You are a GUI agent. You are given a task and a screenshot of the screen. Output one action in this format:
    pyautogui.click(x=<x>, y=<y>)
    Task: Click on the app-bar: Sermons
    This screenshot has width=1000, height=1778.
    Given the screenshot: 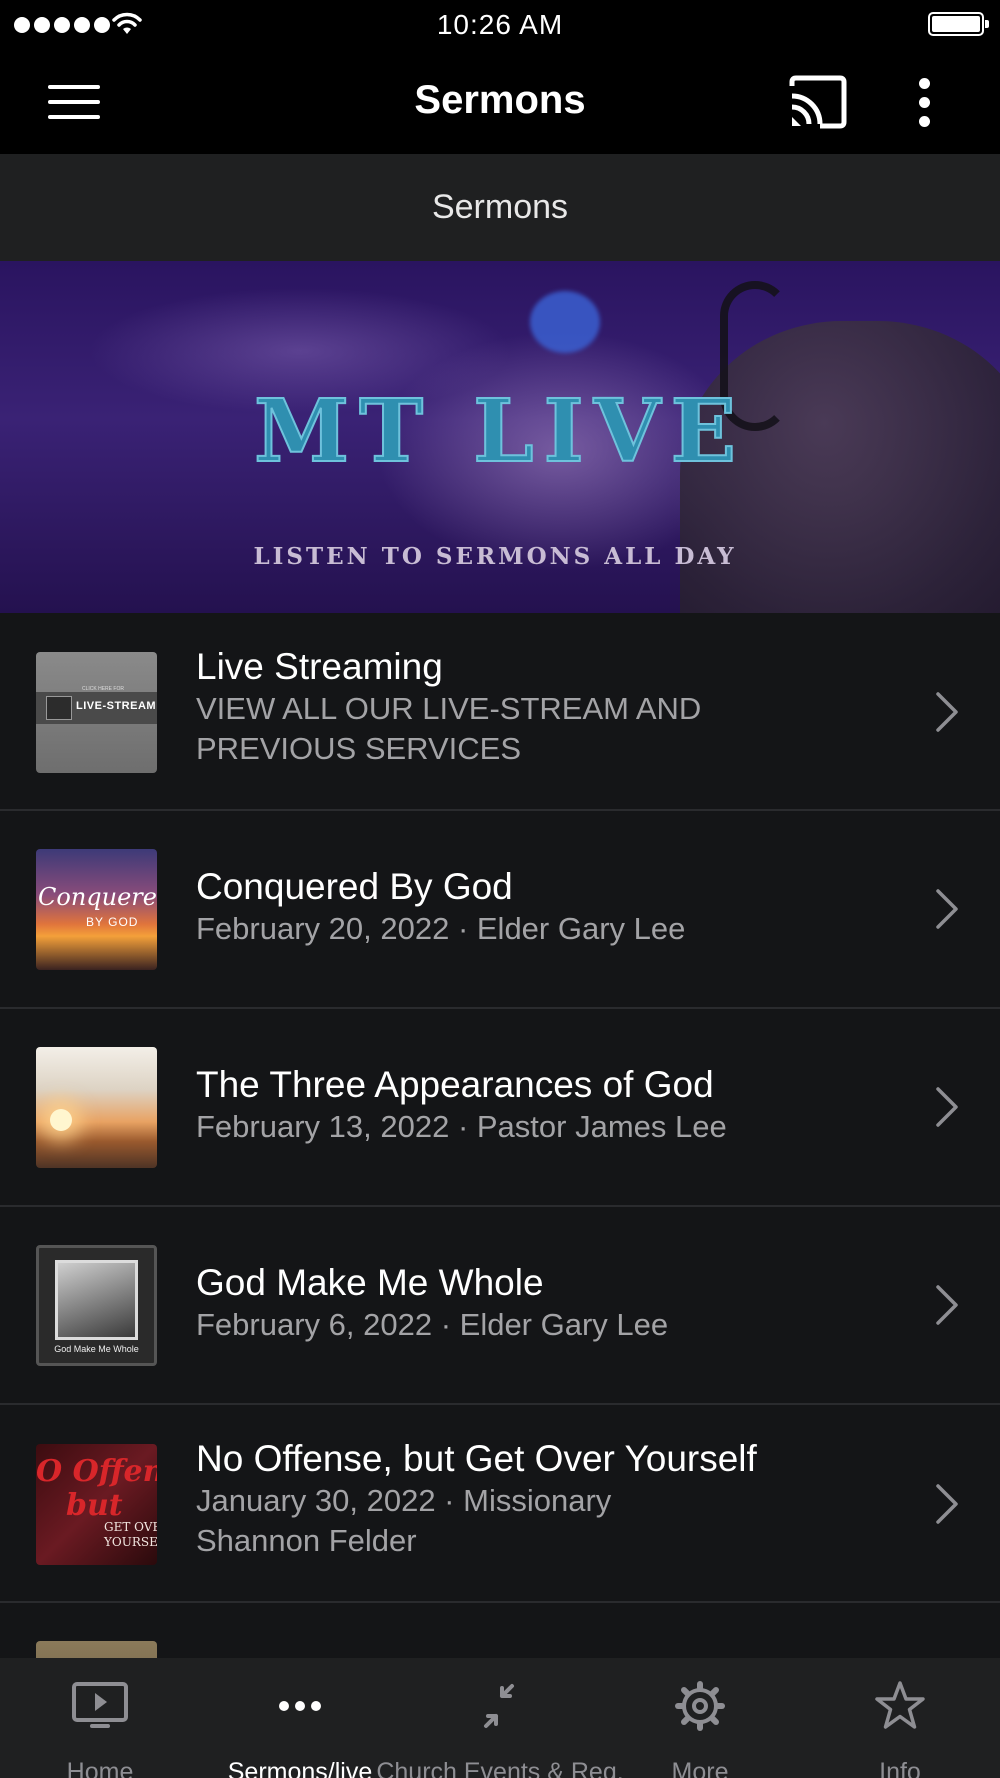 What is the action you would take?
    pyautogui.click(x=500, y=102)
    